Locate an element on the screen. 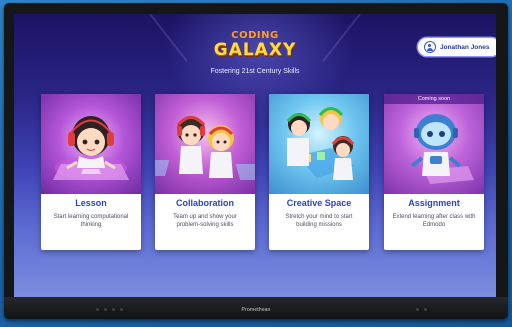 This screenshot has width=512, height=327. creative-space-characters-art is located at coordinates (319, 144).